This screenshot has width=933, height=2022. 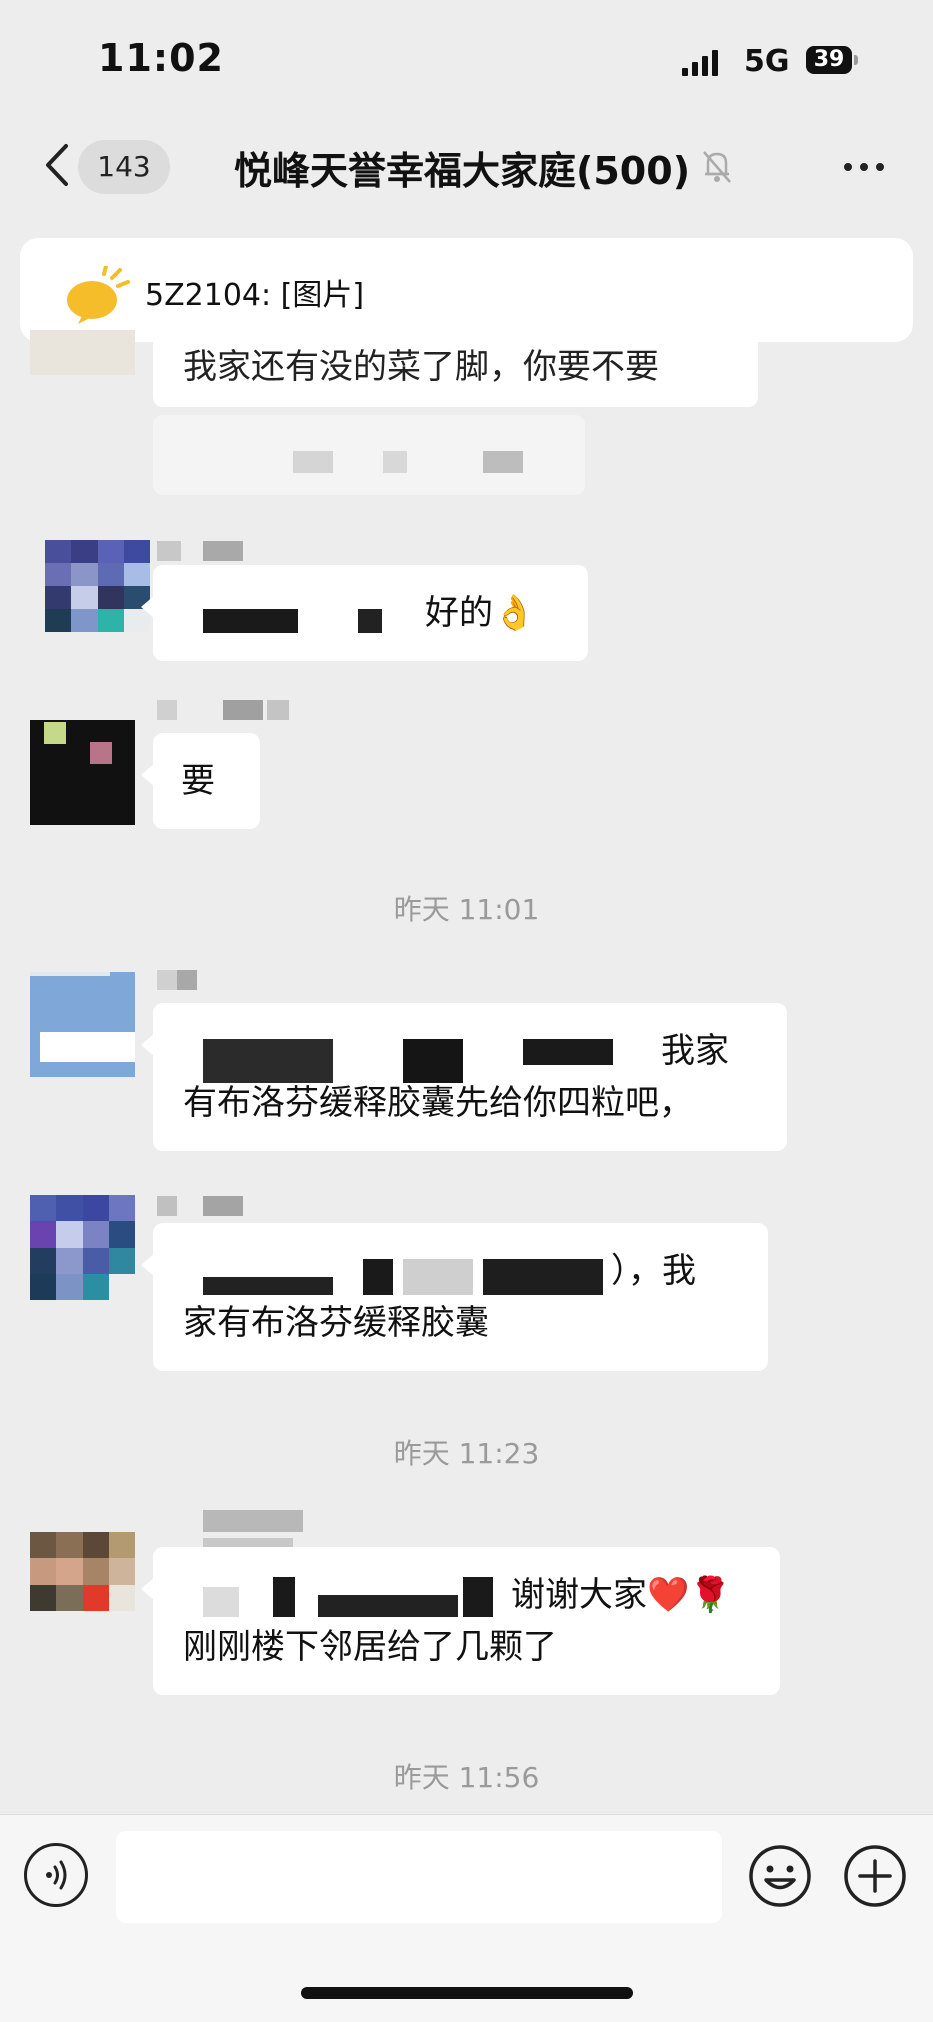 I want to click on emoji-icon, so click(x=780, y=1876).